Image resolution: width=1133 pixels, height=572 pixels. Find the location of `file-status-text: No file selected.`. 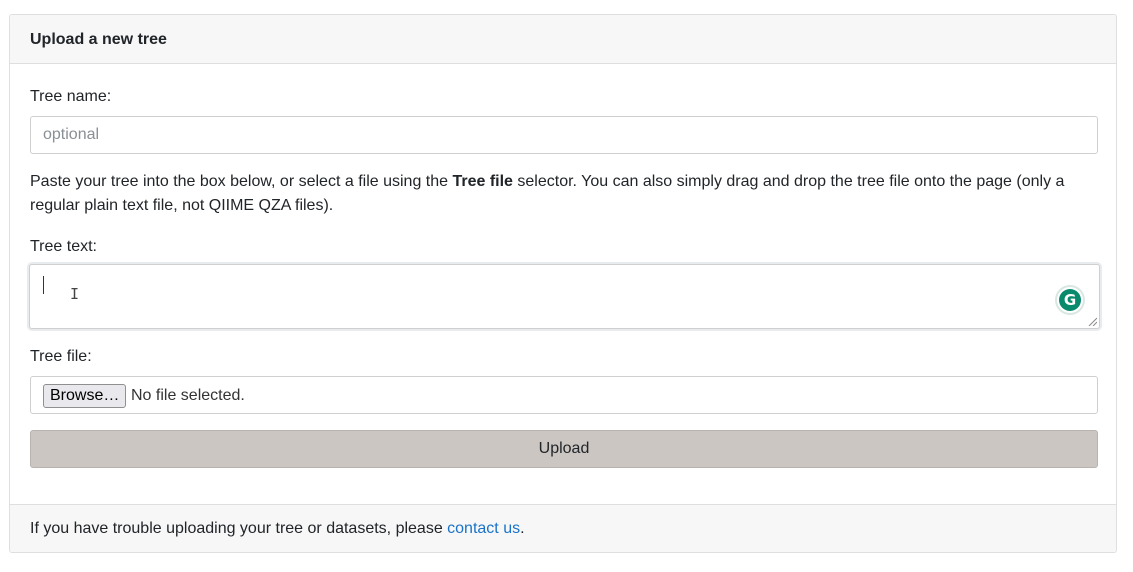

file-status-text: No file selected. is located at coordinates (188, 395).